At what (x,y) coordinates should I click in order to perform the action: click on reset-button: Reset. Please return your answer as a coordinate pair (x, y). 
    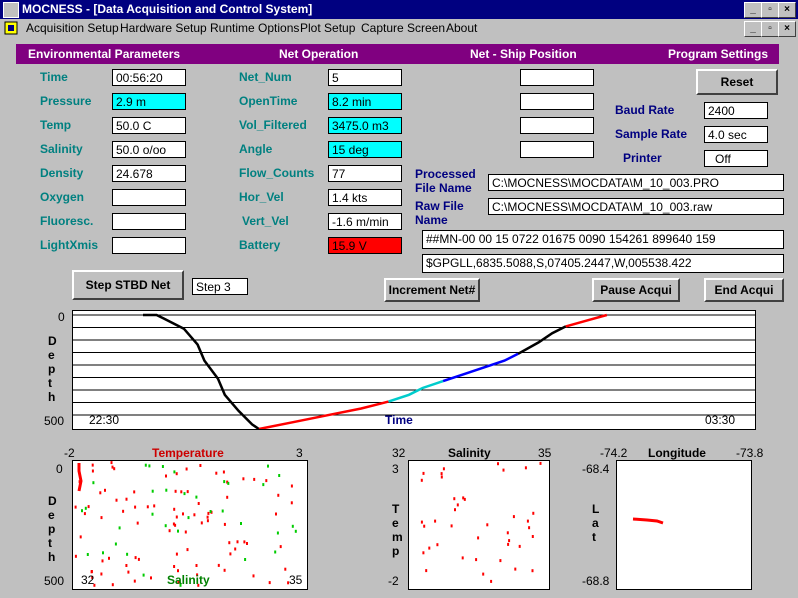
    Looking at the image, I should click on (737, 82).